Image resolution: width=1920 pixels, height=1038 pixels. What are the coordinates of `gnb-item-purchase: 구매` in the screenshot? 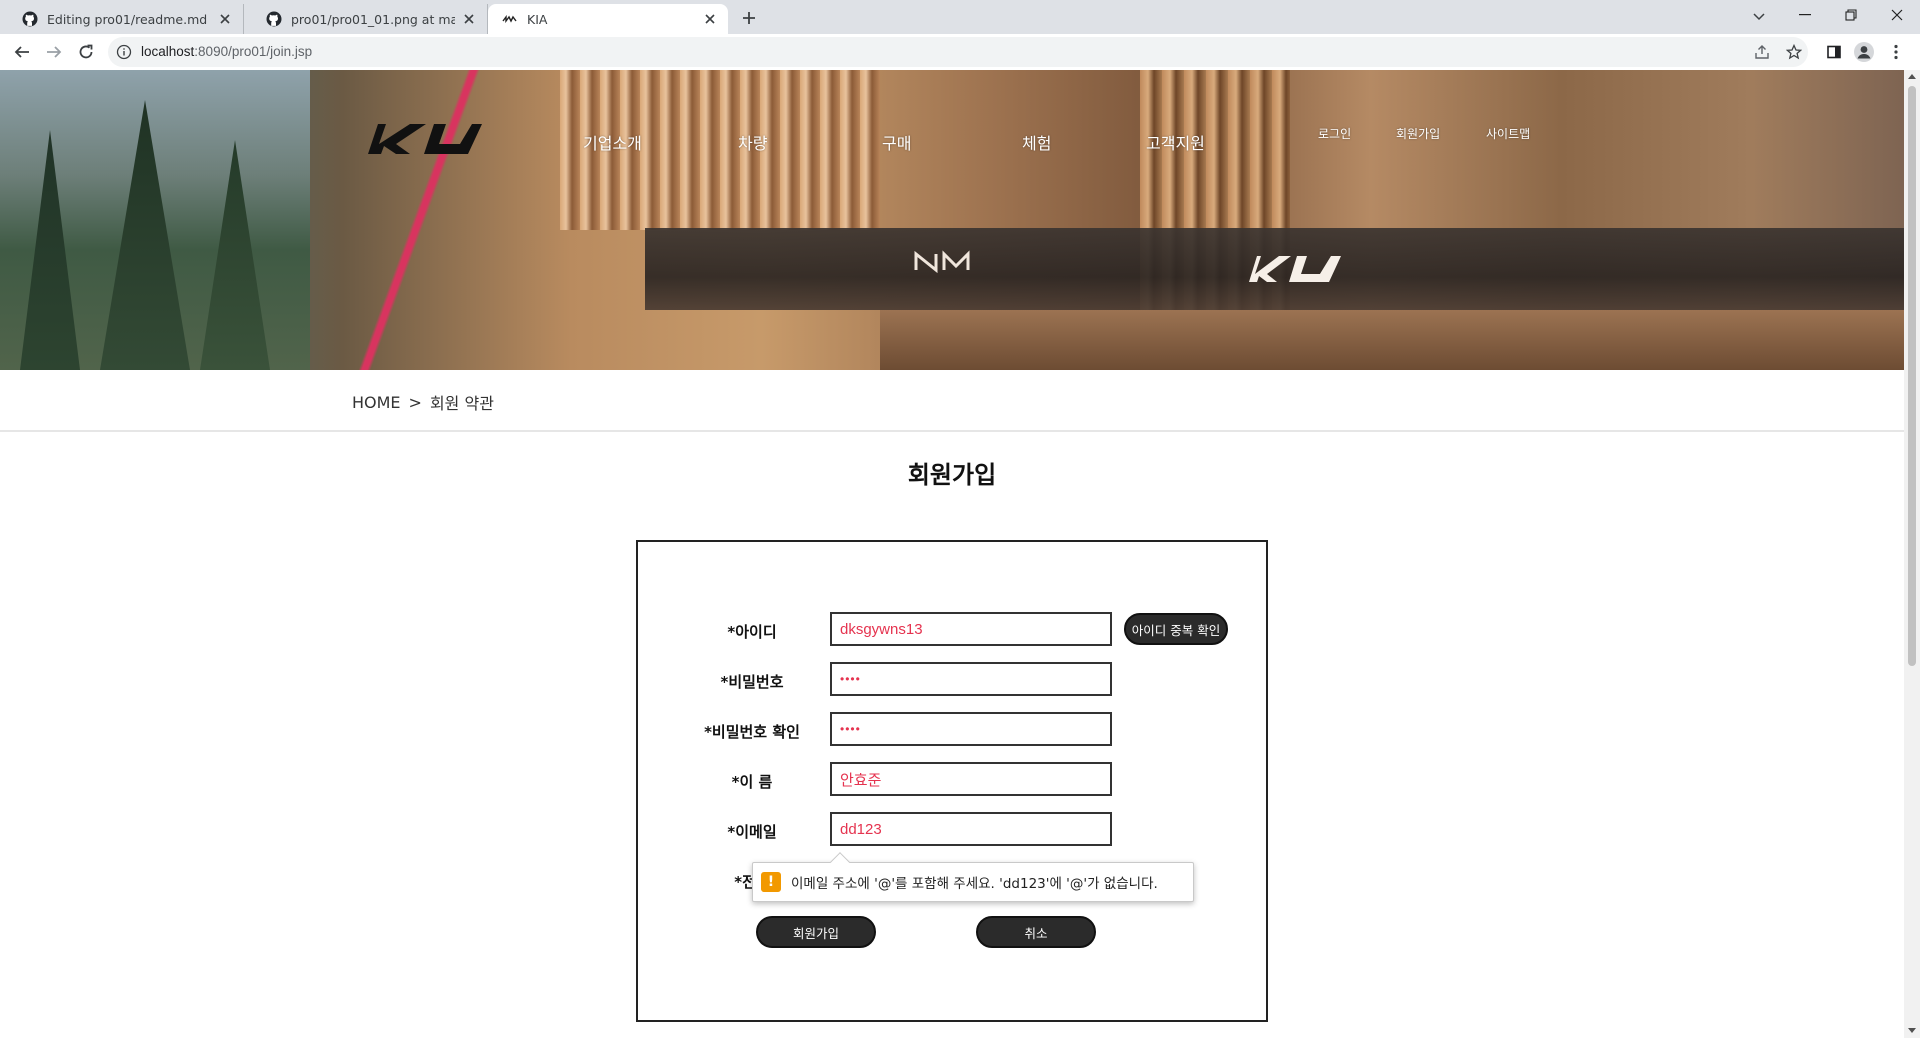 It's located at (896, 142).